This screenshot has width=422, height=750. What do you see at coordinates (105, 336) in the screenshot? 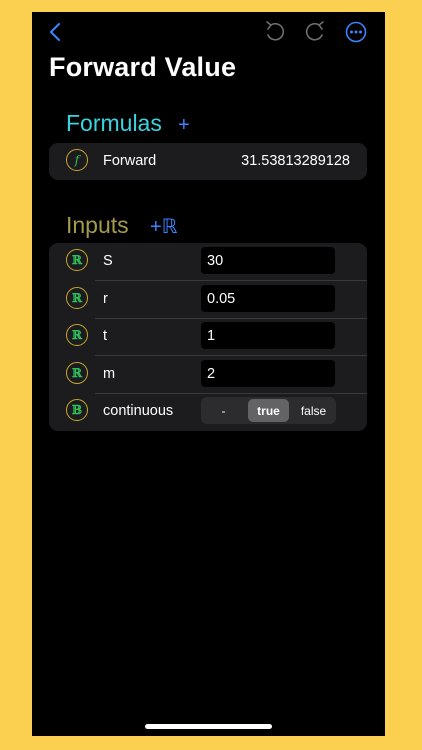
I see `input-name: t` at bounding box center [105, 336].